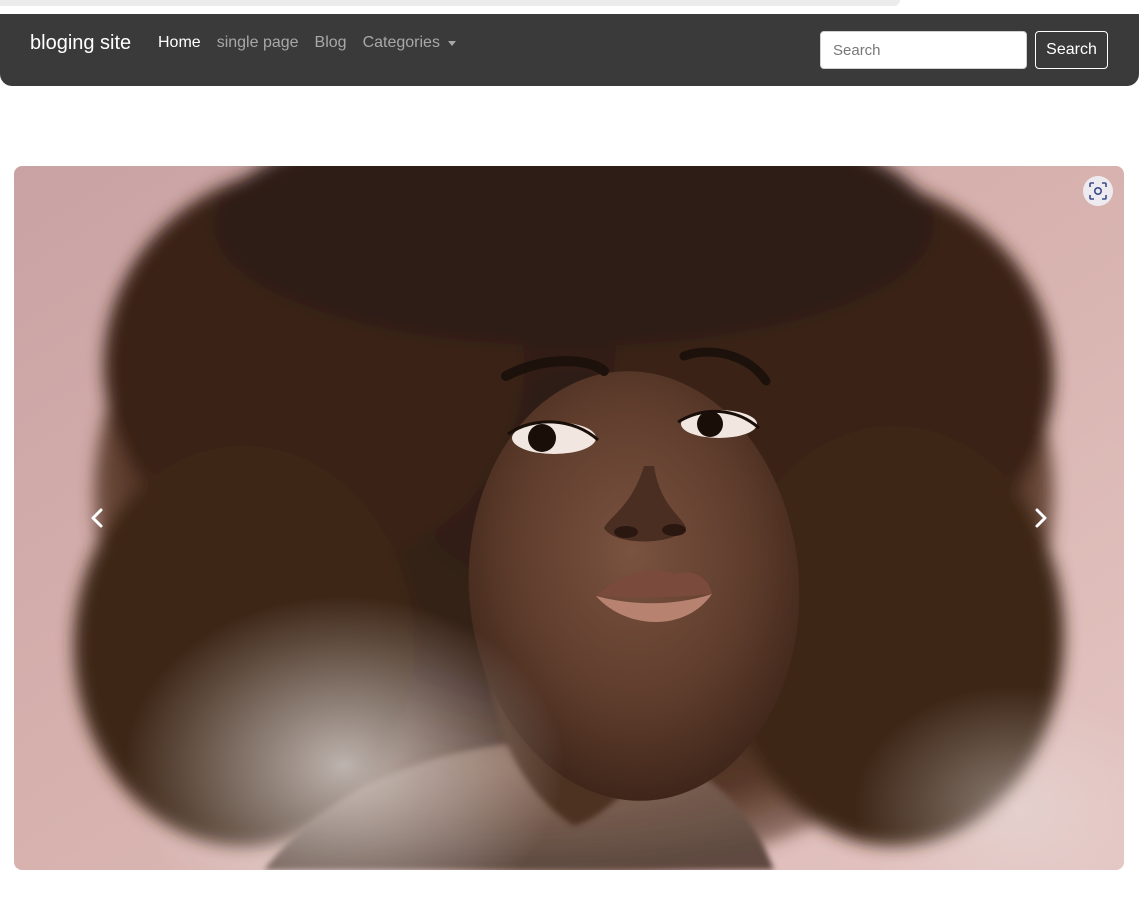 The image size is (1139, 911). What do you see at coordinates (569, 7) in the screenshot?
I see `browser-top-strip` at bounding box center [569, 7].